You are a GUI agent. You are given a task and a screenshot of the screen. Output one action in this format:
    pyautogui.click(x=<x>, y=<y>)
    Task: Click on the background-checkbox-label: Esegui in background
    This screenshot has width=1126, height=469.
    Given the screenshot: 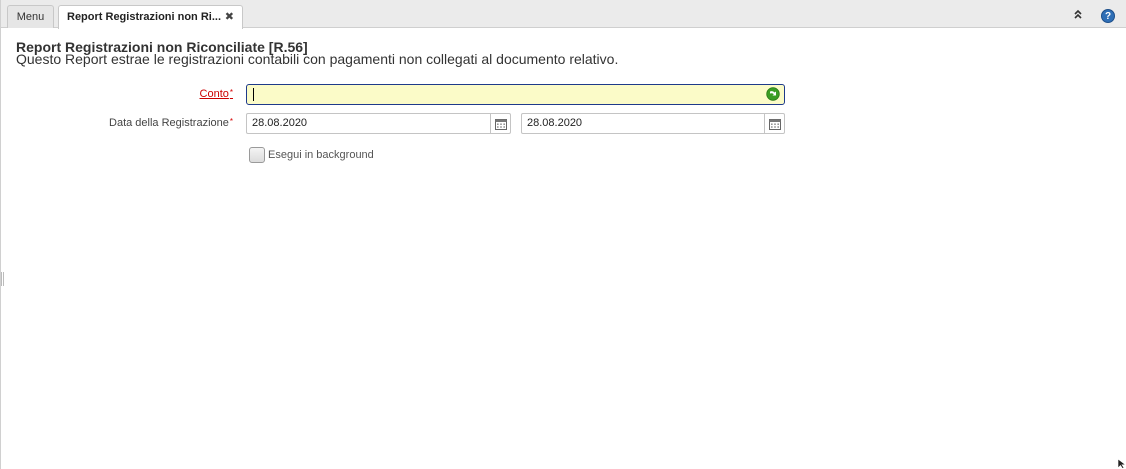 What is the action you would take?
    pyautogui.click(x=321, y=155)
    